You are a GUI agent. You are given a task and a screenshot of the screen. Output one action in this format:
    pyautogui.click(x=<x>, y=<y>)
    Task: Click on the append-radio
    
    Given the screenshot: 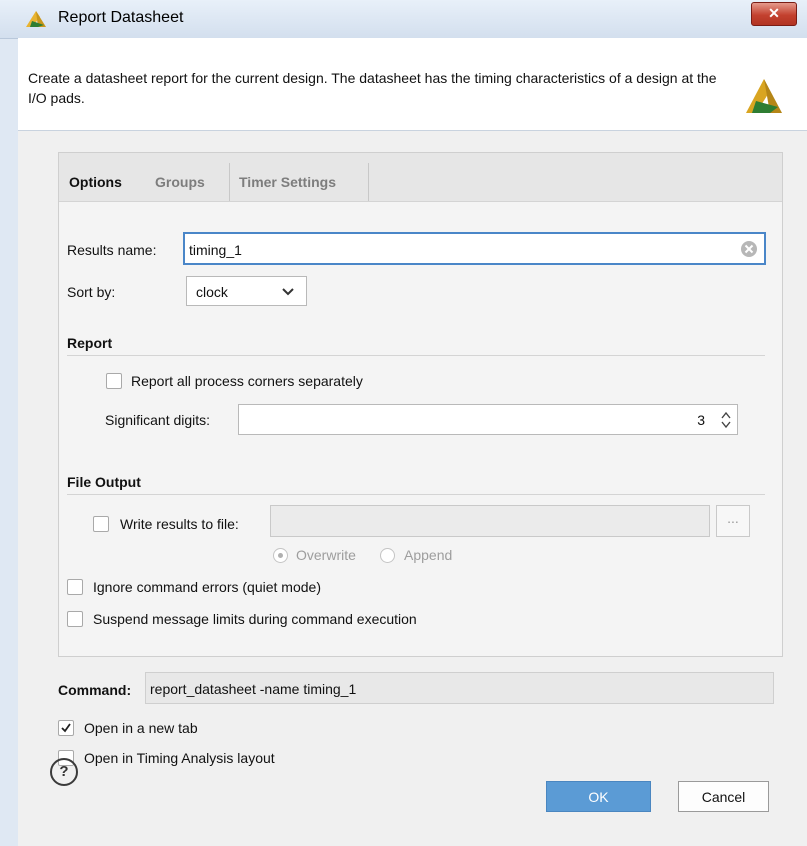 What is the action you would take?
    pyautogui.click(x=387, y=555)
    